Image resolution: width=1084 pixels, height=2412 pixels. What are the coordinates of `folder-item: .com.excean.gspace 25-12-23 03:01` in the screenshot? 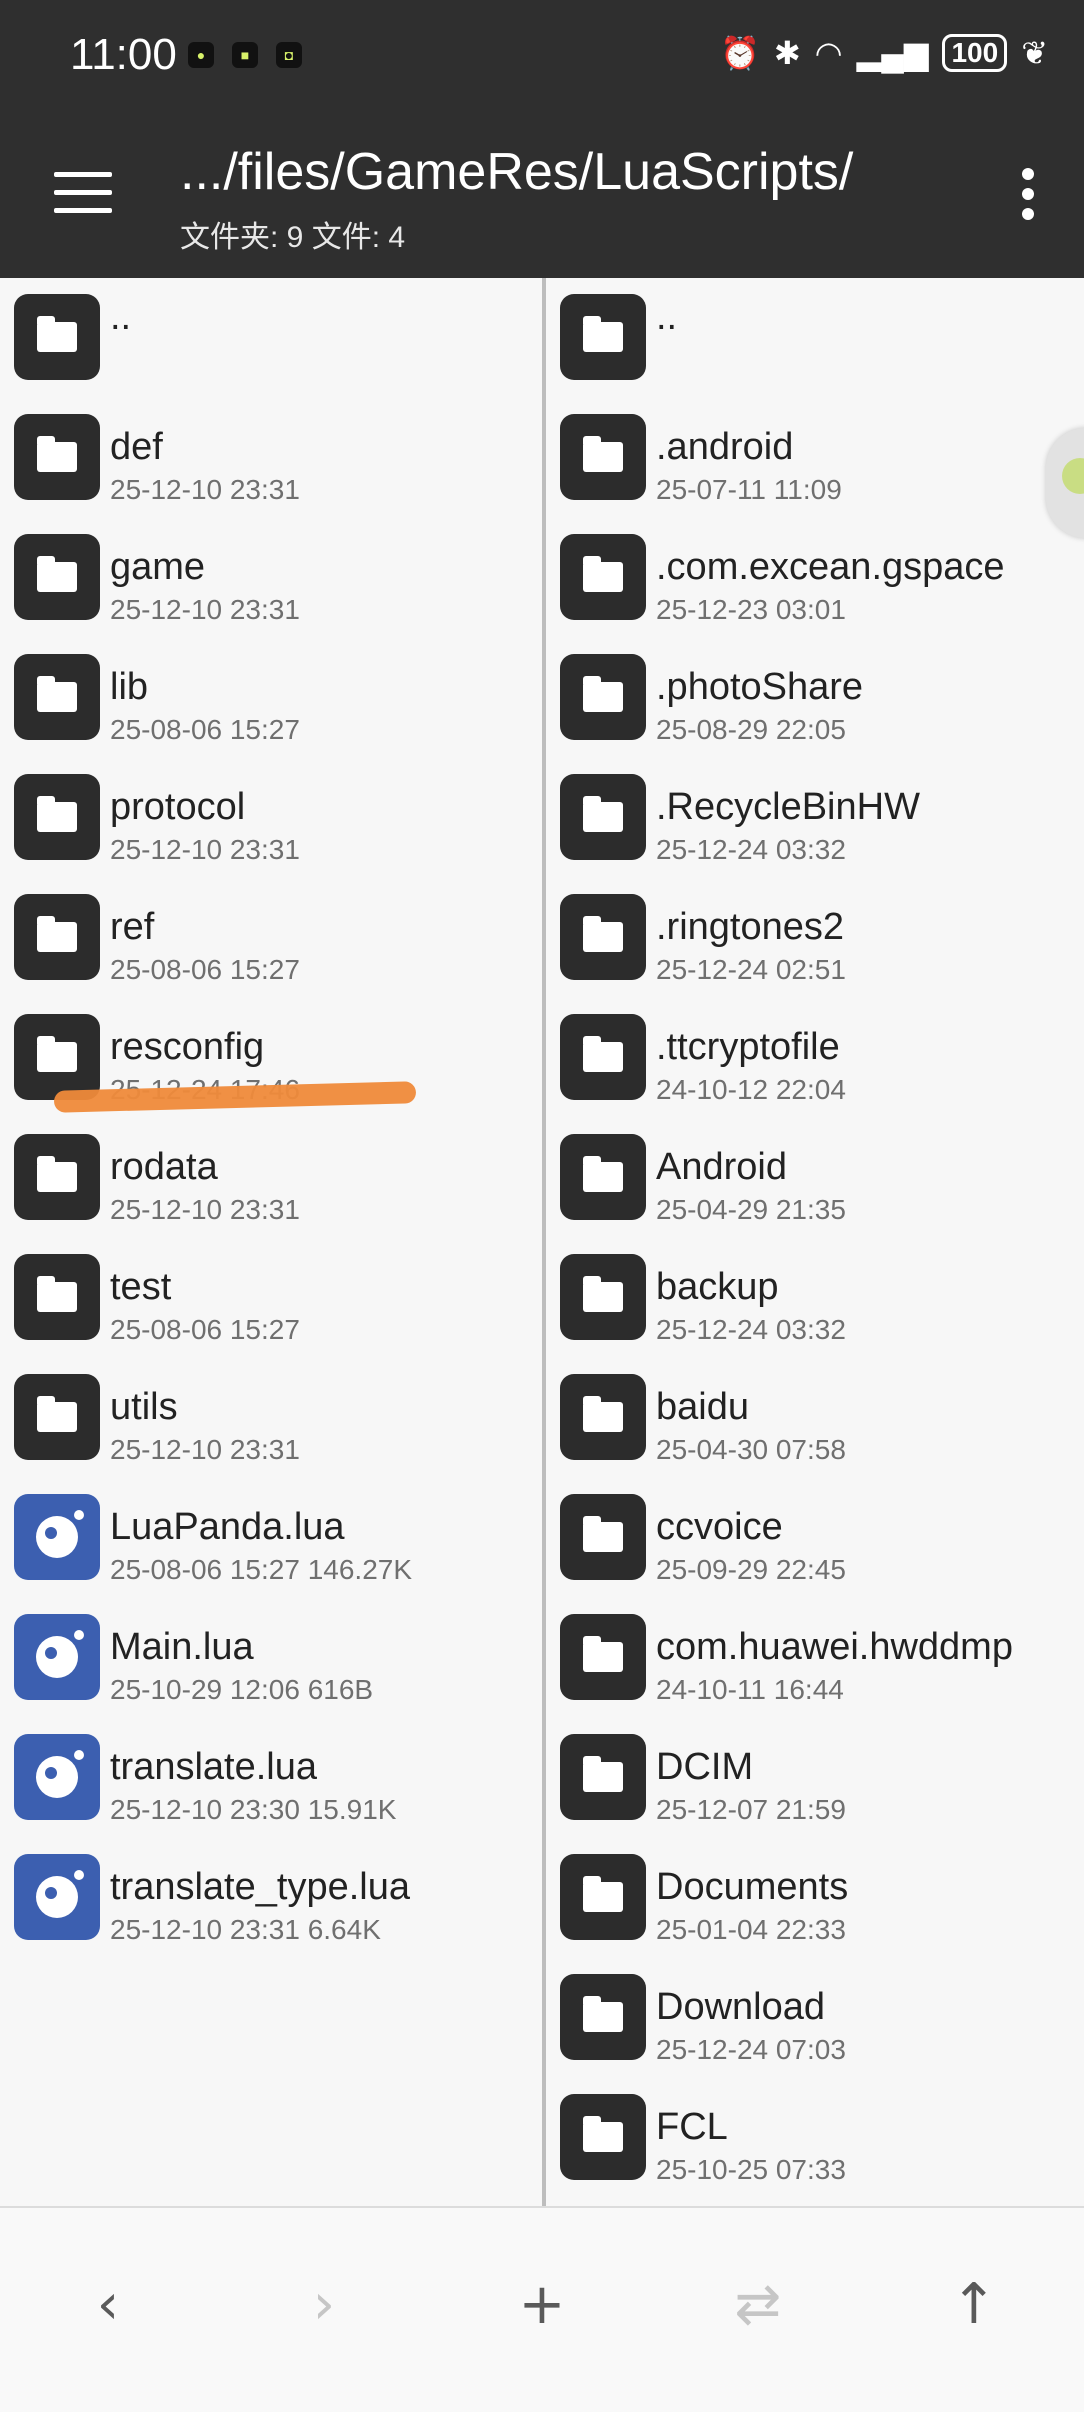 It's located at (815, 578).